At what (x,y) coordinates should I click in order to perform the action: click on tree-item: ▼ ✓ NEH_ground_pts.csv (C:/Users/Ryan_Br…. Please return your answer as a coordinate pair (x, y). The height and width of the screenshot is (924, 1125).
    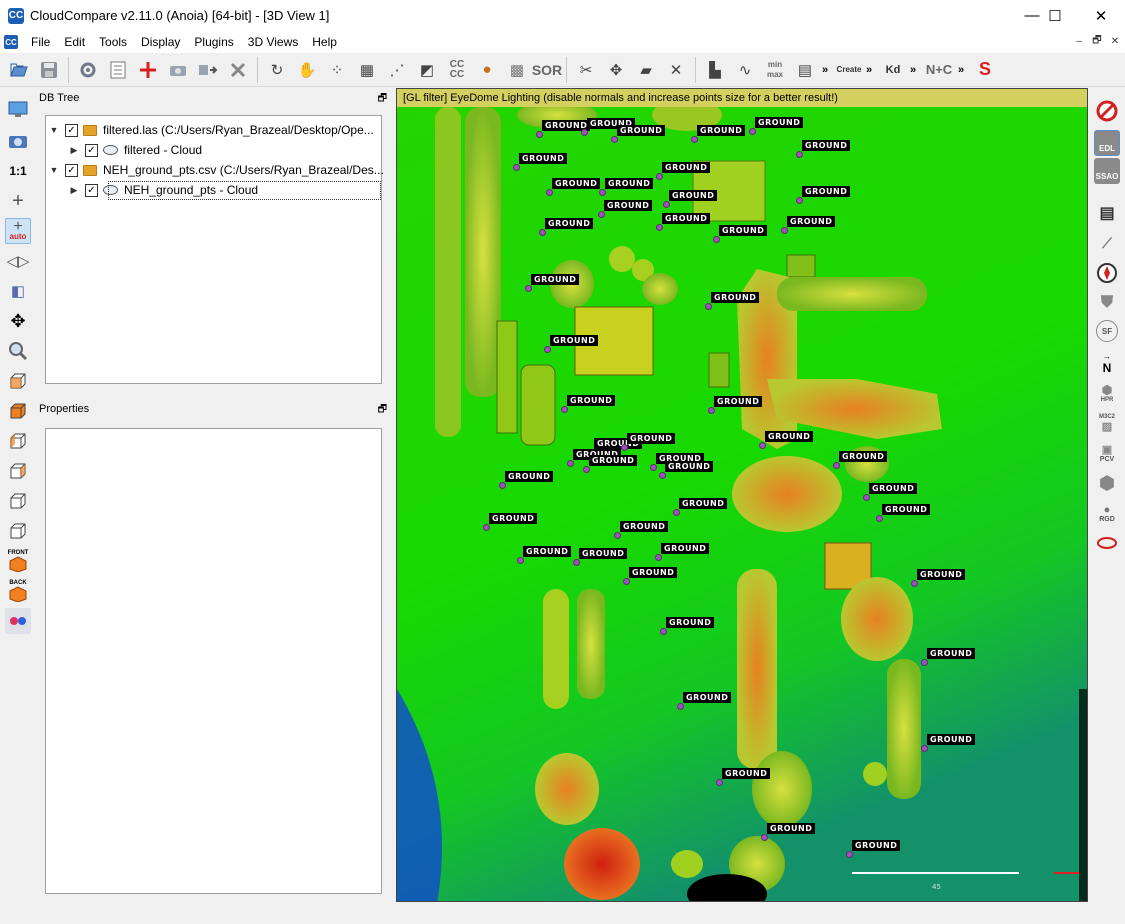
    Looking at the image, I should click on (216, 170).